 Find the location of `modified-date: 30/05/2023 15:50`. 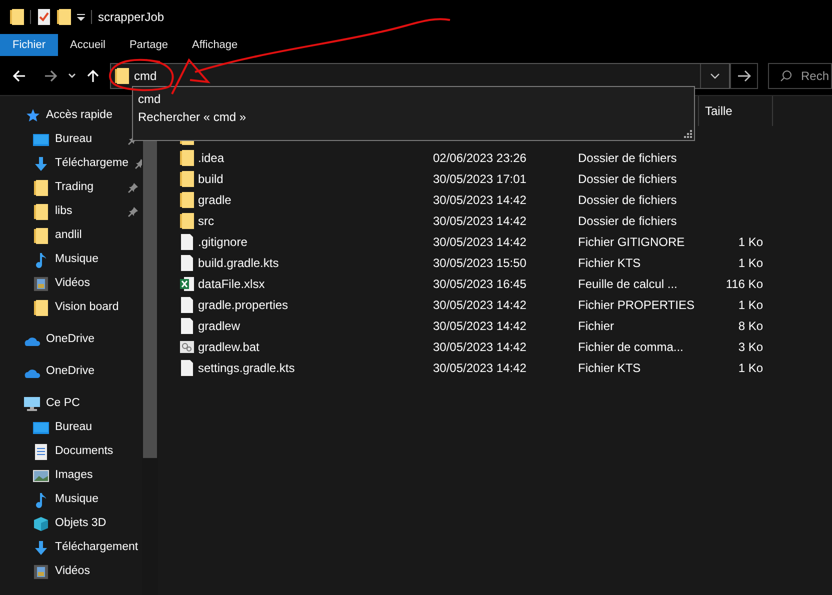

modified-date: 30/05/2023 15:50 is located at coordinates (480, 263).